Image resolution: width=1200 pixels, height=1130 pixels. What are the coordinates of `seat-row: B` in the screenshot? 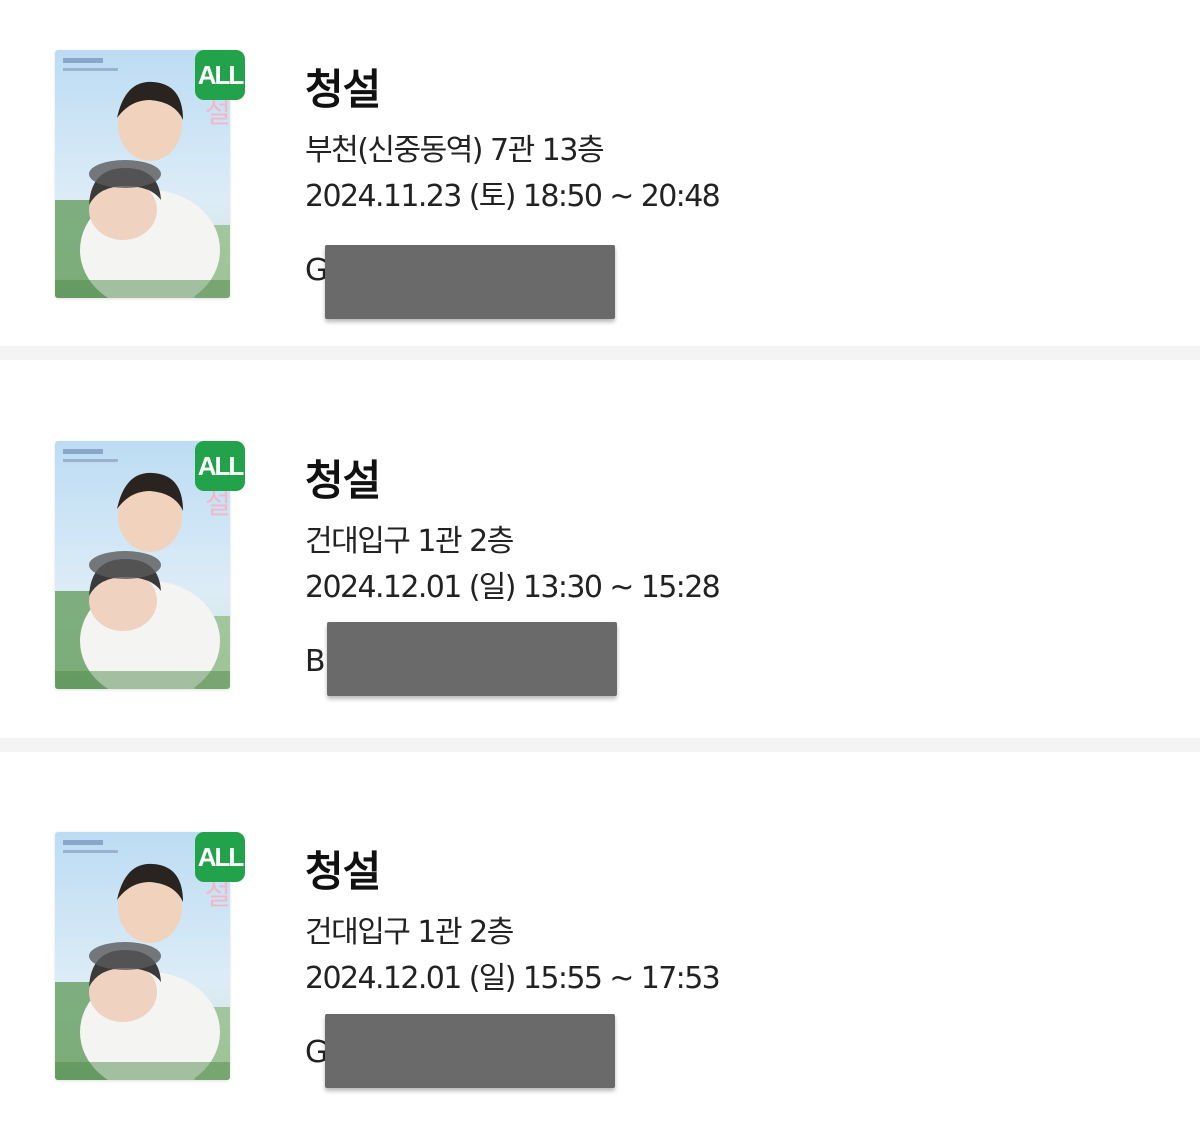 It's located at (315, 661).